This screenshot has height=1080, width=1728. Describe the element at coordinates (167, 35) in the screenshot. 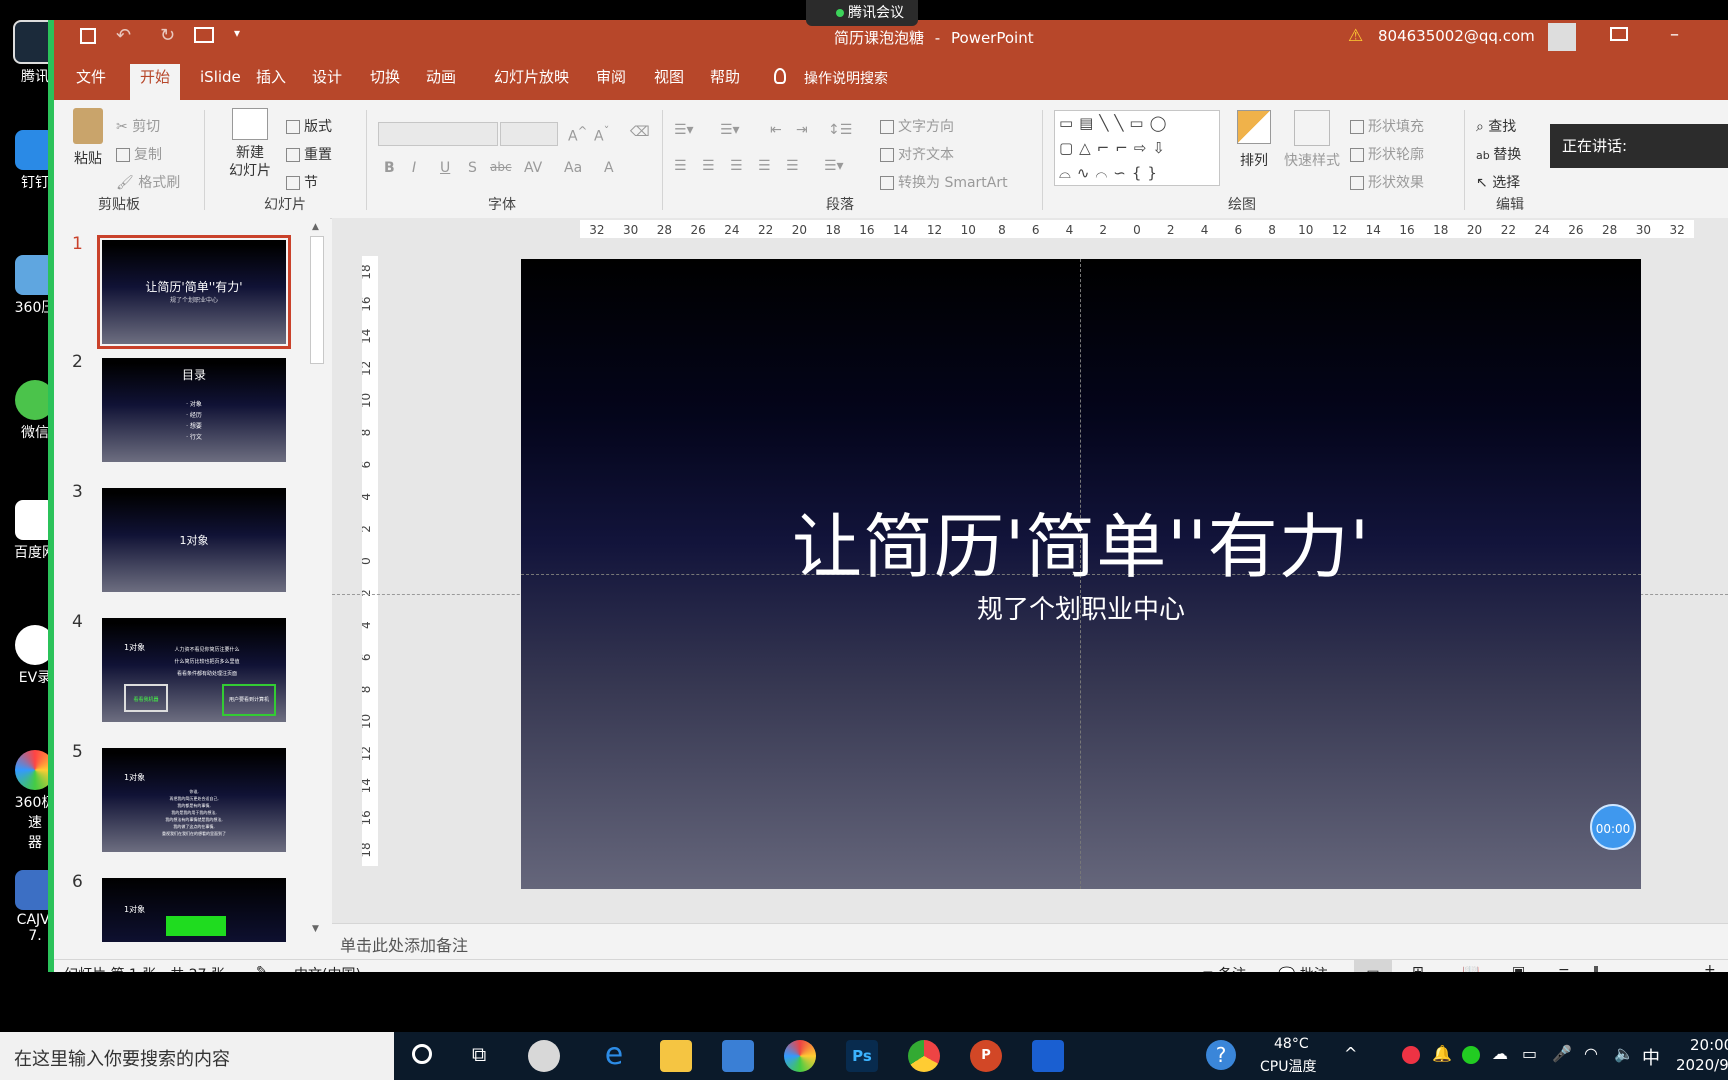

I see `redo-icon: ↻` at that location.